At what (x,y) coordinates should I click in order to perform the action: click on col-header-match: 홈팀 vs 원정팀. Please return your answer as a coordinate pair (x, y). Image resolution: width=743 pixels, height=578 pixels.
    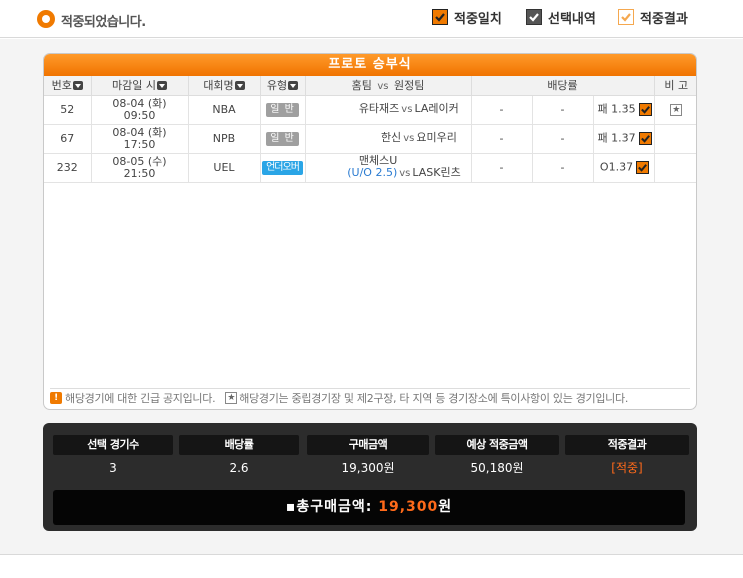
    Looking at the image, I should click on (388, 86).